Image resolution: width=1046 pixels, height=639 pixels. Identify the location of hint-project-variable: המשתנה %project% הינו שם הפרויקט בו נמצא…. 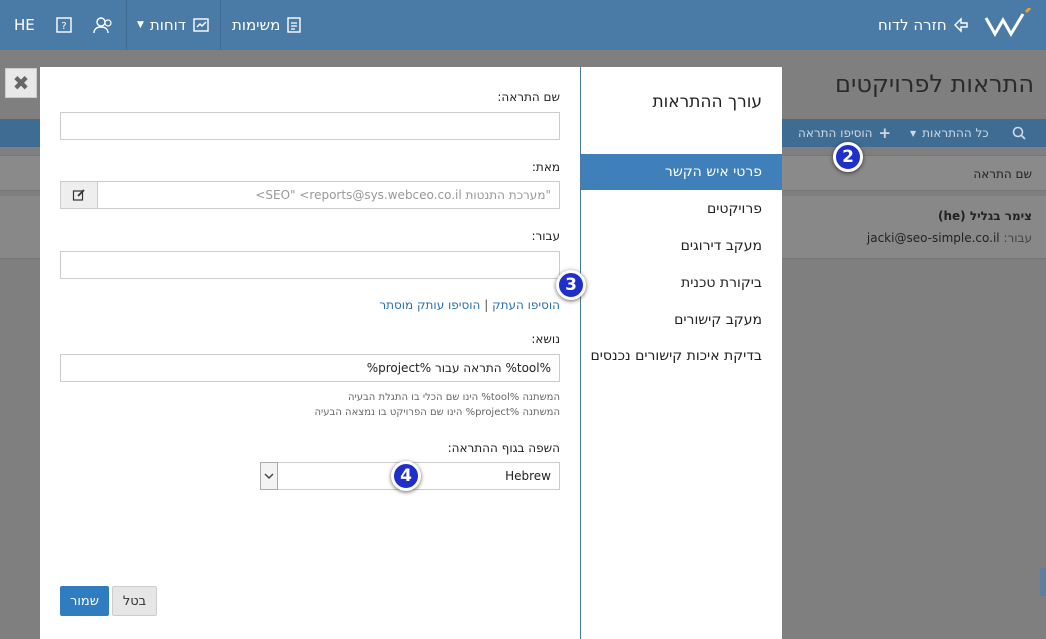
(437, 412).